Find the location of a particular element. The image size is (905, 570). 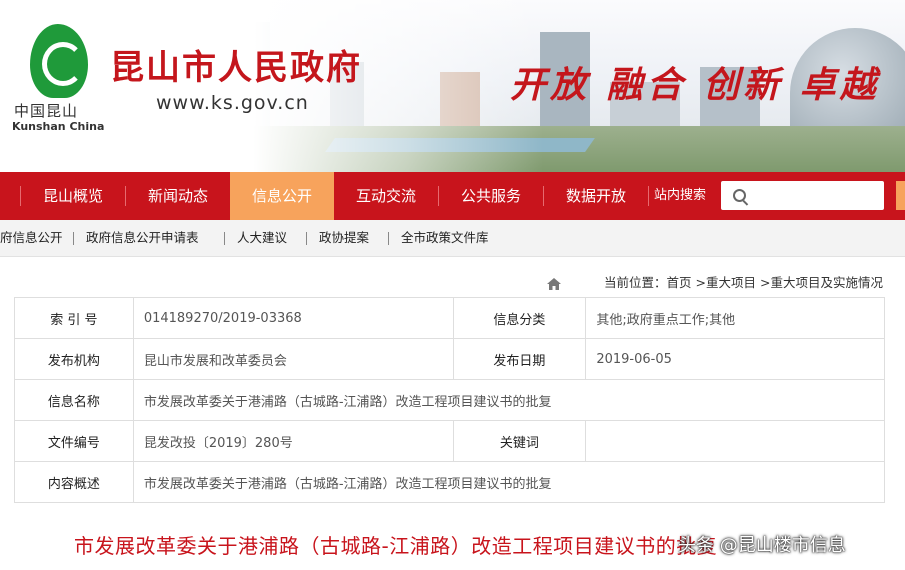

document-number-value: 昆发改投〔2019〕280号 is located at coordinates (293, 441).